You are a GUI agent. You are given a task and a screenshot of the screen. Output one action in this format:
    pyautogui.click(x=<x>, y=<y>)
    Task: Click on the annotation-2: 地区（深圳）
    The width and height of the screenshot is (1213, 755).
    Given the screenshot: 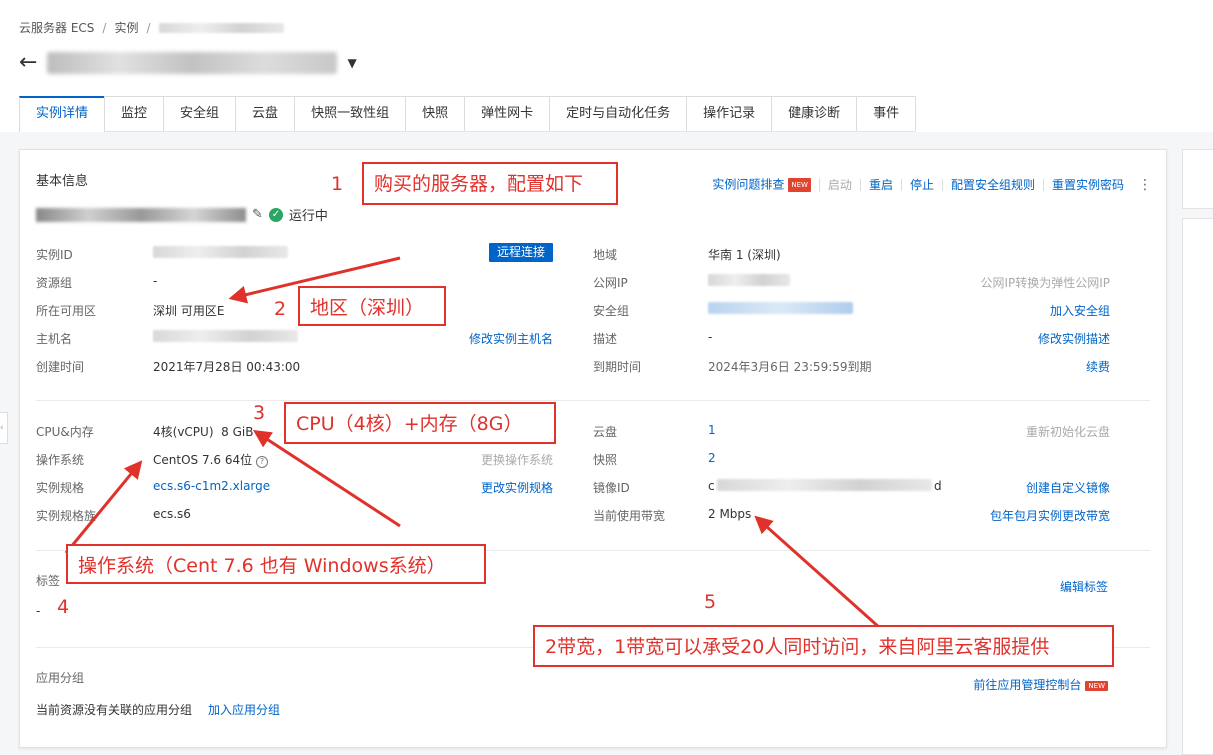 What is the action you would take?
    pyautogui.click(x=372, y=306)
    